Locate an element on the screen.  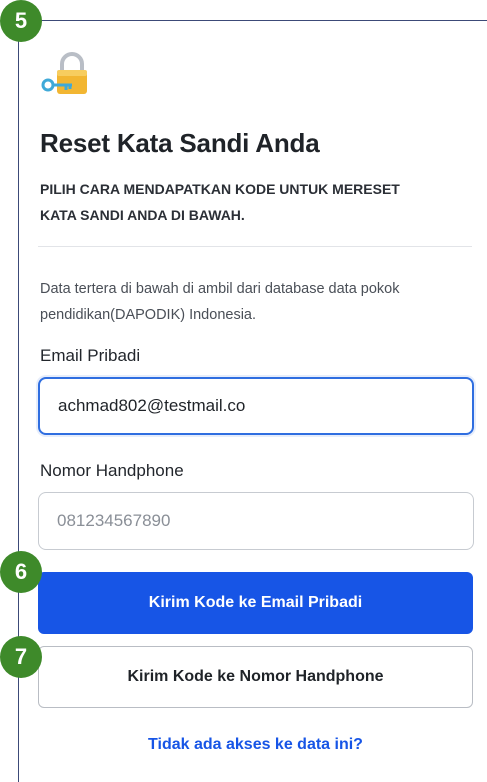
phone-label: Nomor Handphone is located at coordinates (112, 470).